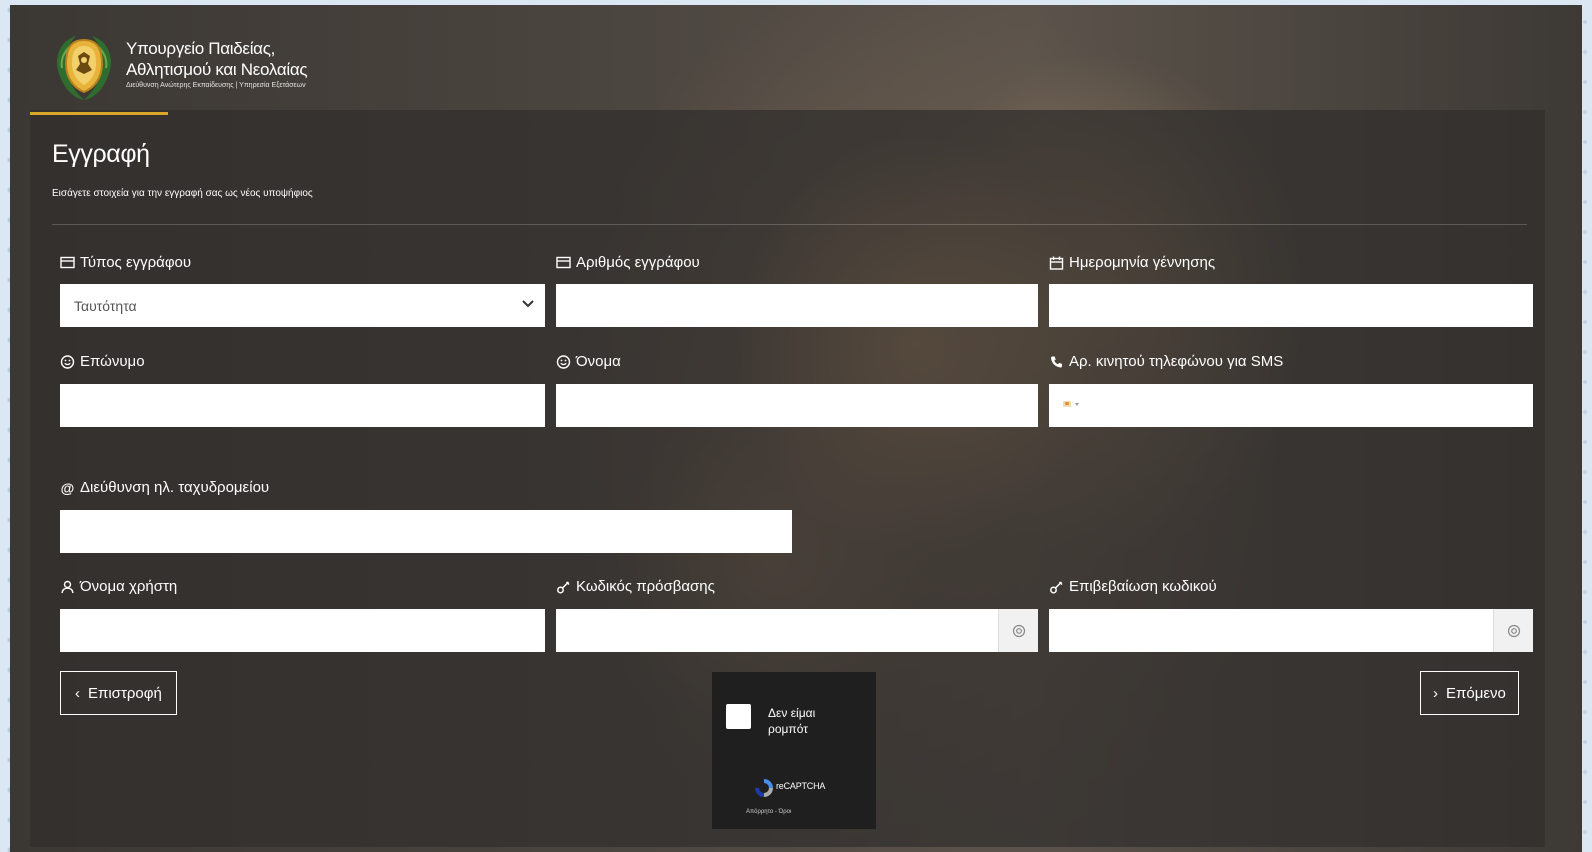 This screenshot has width=1592, height=852. Describe the element at coordinates (84, 68) in the screenshot. I see `ministry-emblem-icon` at that location.